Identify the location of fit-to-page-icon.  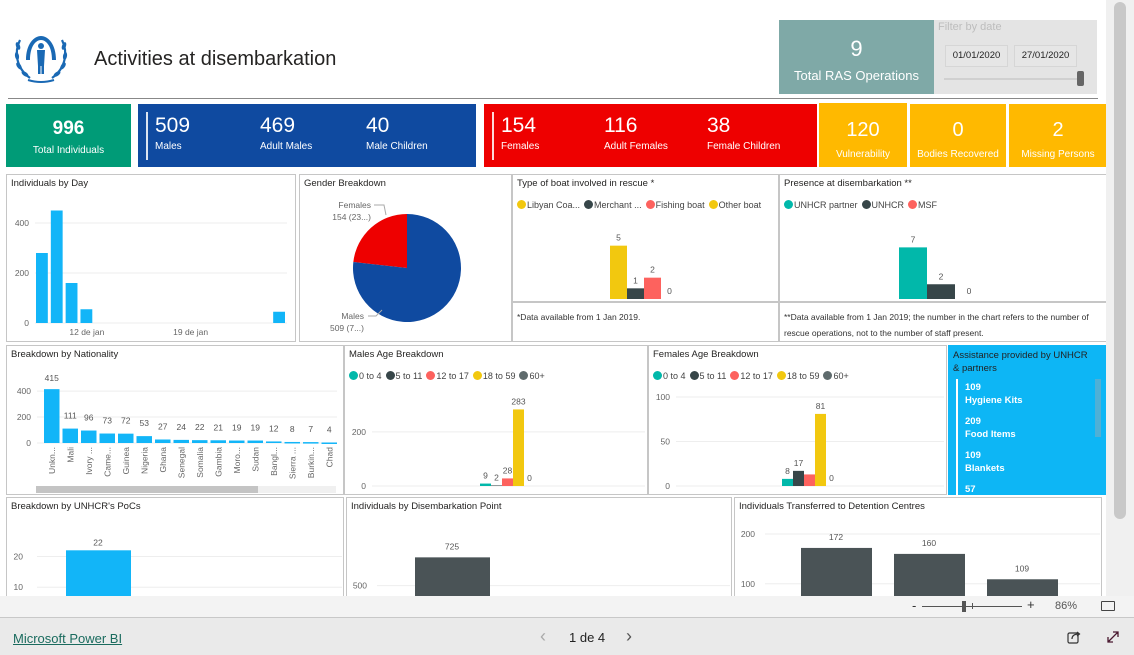
(1108, 606).